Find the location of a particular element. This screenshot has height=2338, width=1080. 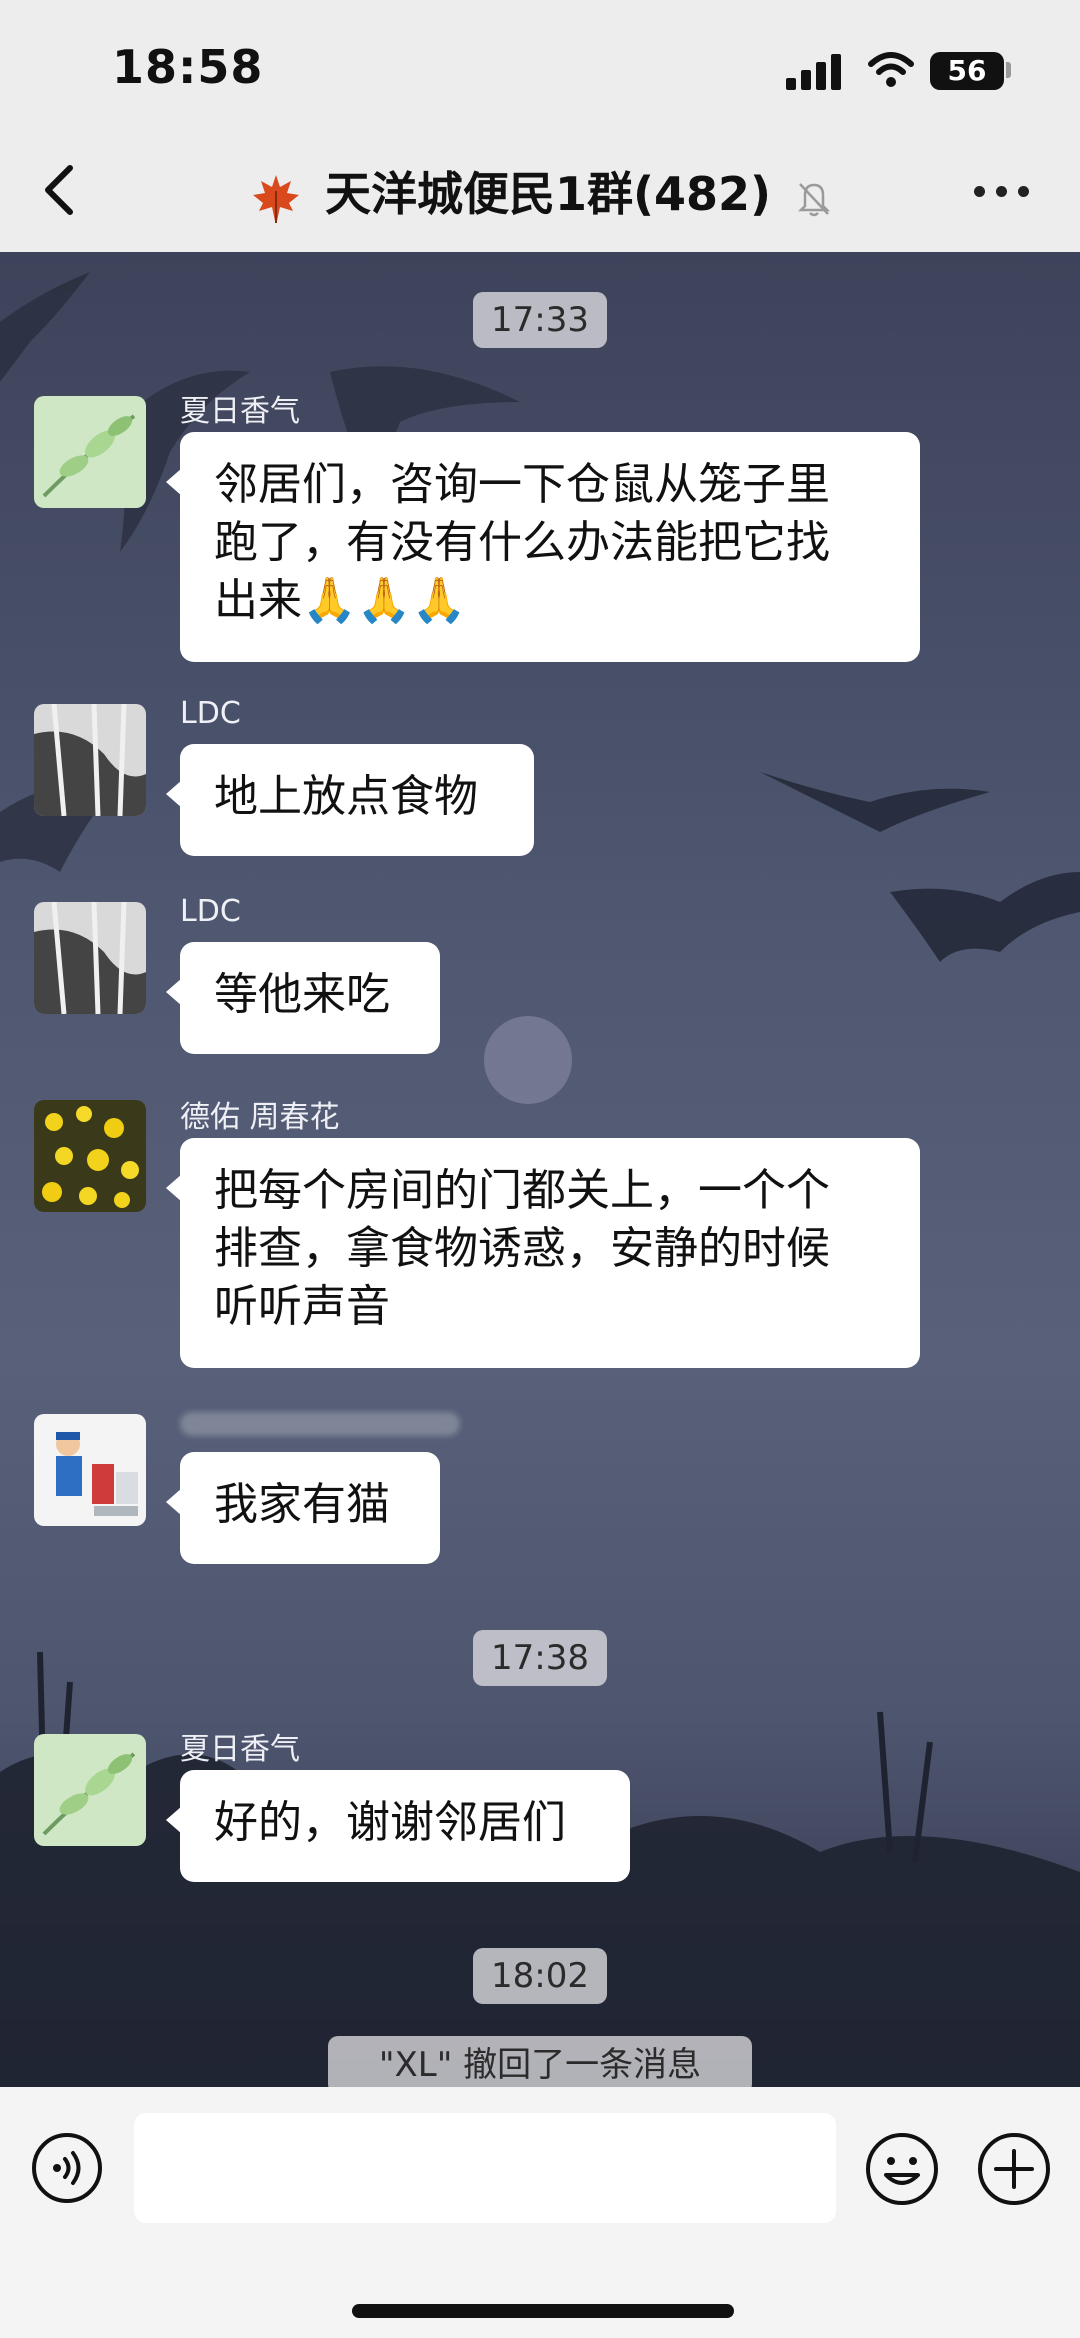

message-line: 出来🙏🙏🙏 is located at coordinates (340, 600).